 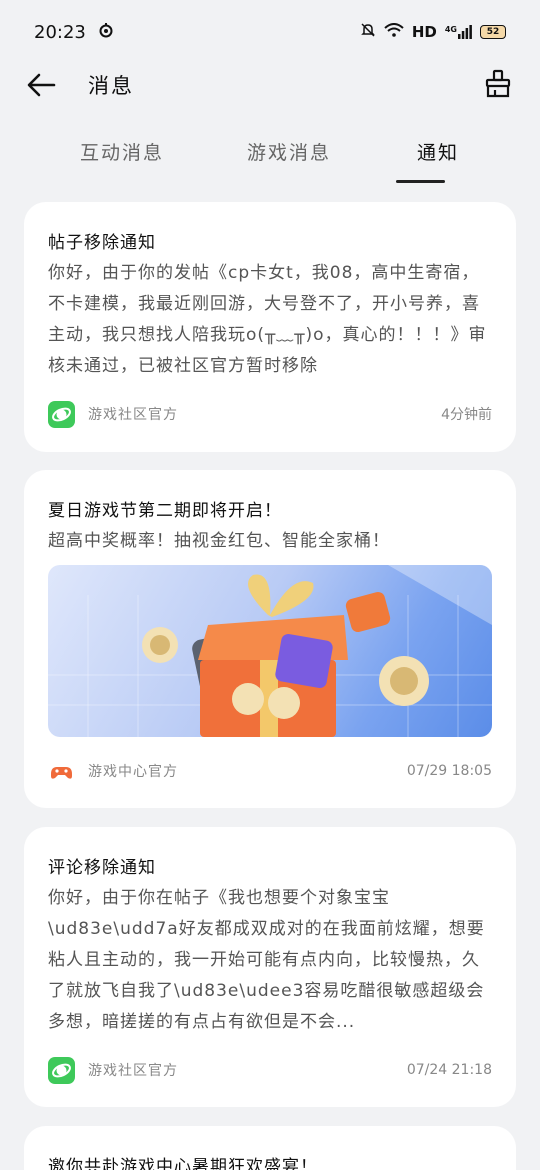 What do you see at coordinates (438, 151) in the screenshot?
I see `tab-notifications: 通知` at bounding box center [438, 151].